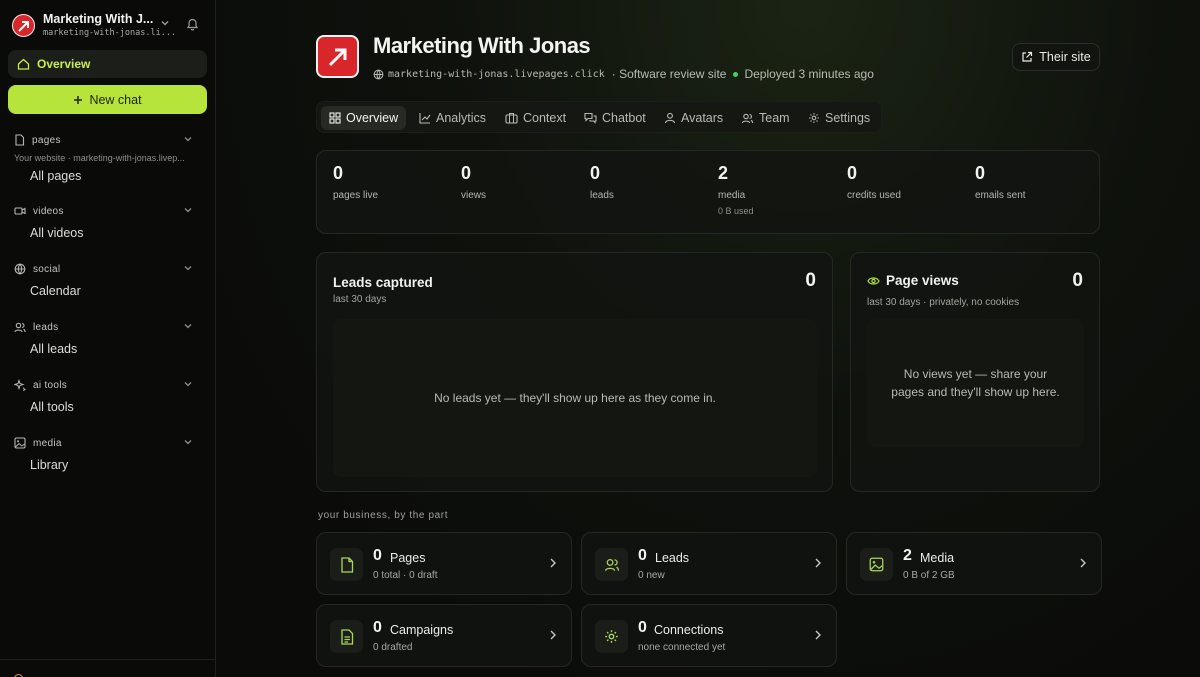 The height and width of the screenshot is (677, 1200). Describe the element at coordinates (109, 221) in the screenshot. I see `sidebar-section-videos: videos All videos` at that location.